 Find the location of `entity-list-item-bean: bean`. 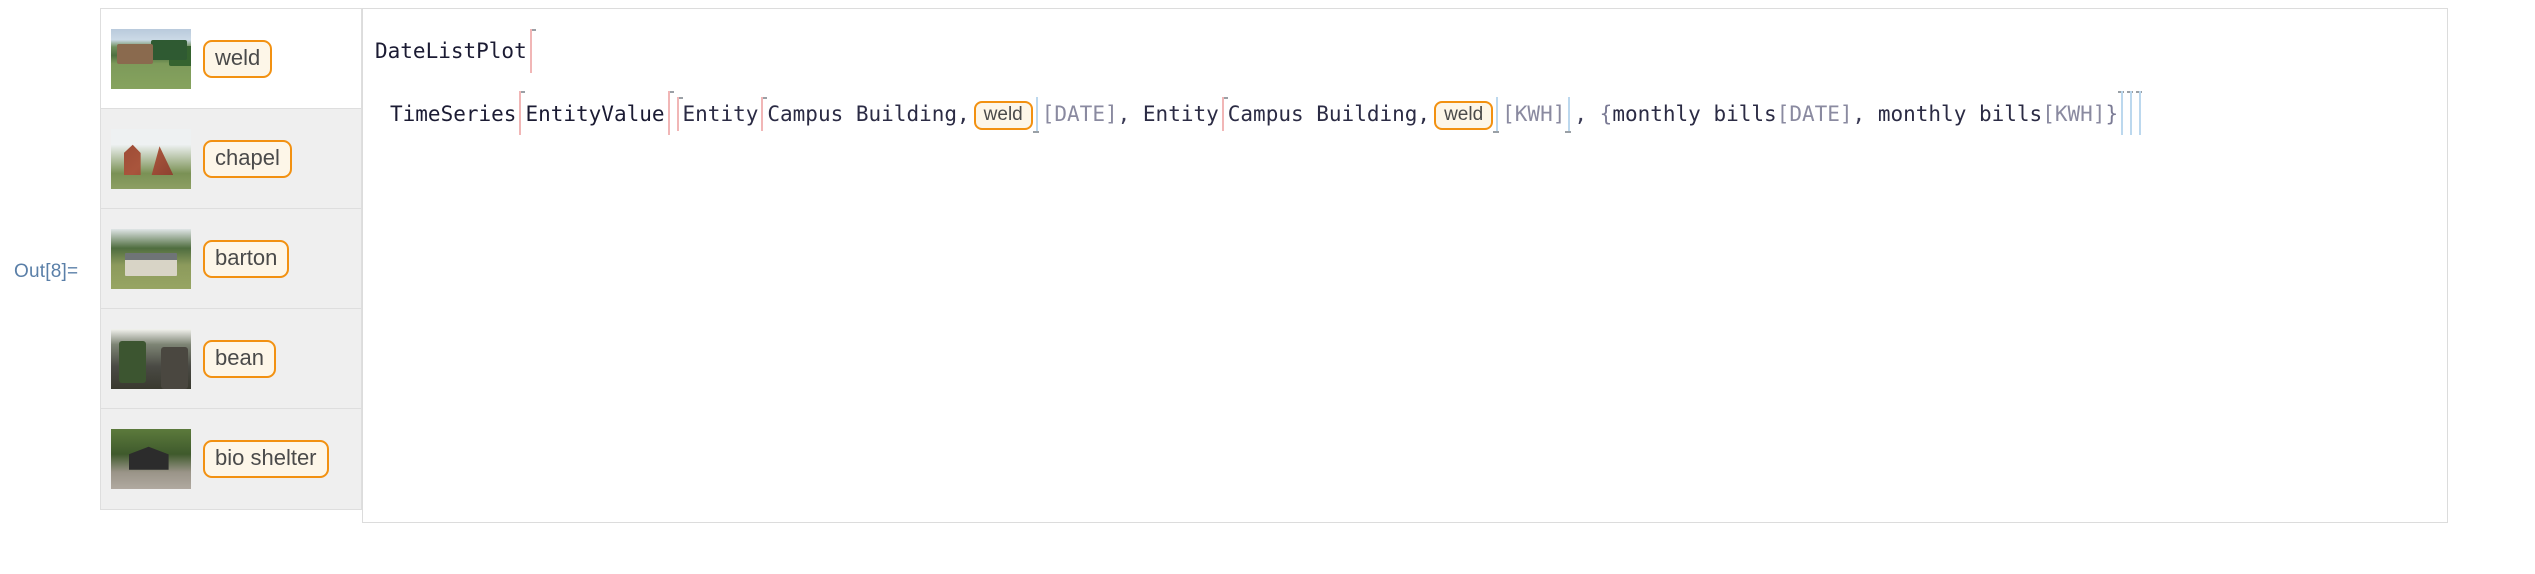

entity-list-item-bean: bean is located at coordinates (231, 359).